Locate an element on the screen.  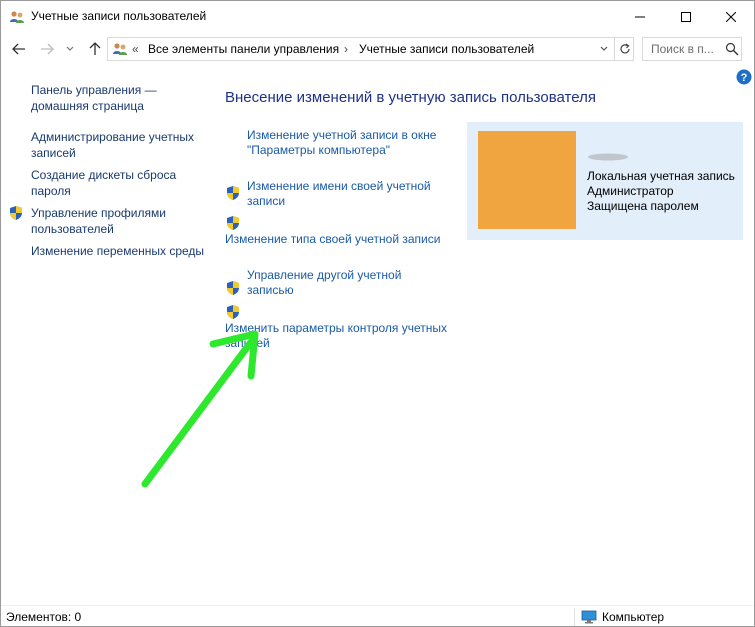
arrow-up-icon is located at coordinates (95, 48).